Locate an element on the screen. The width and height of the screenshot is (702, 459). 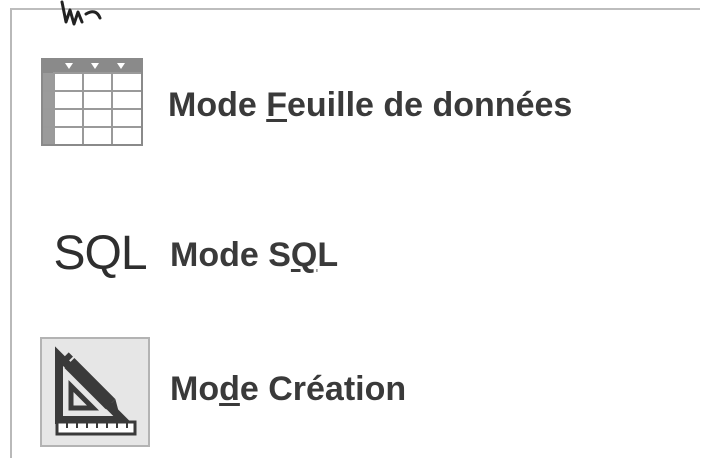
label-text: e Création is located at coordinates (323, 388).